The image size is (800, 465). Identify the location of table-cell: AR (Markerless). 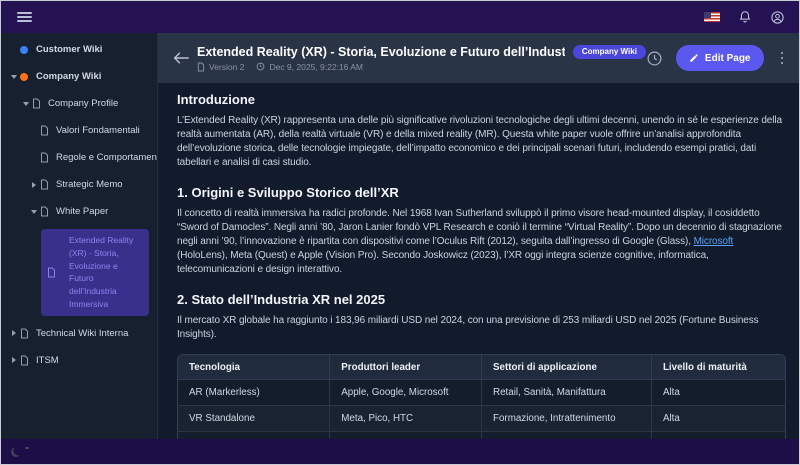
(254, 392).